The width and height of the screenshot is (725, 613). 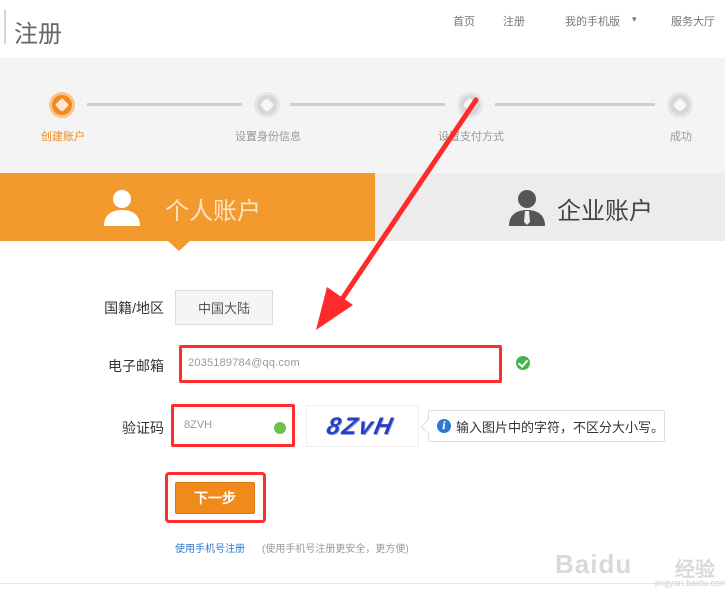 What do you see at coordinates (224, 307) in the screenshot?
I see `country-select: 中国大陆` at bounding box center [224, 307].